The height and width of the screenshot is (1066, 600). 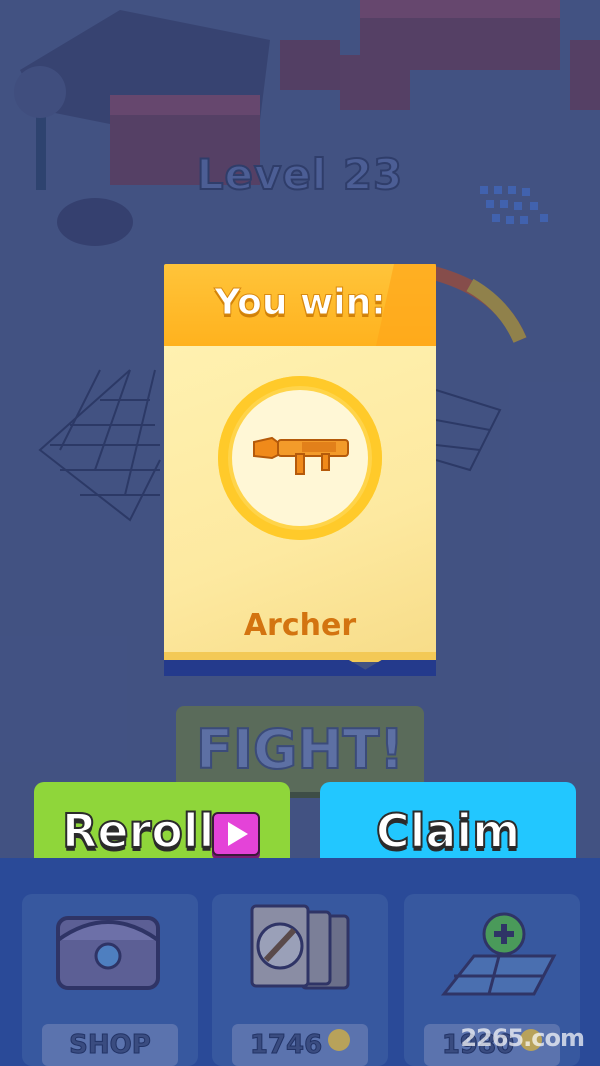 I want to click on cards-slot: 1746, so click(x=300, y=980).